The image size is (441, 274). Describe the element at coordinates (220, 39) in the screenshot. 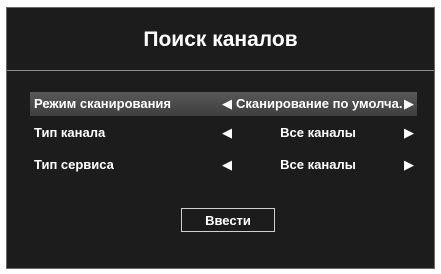

I see `dialog-title: Поиск каналов` at that location.